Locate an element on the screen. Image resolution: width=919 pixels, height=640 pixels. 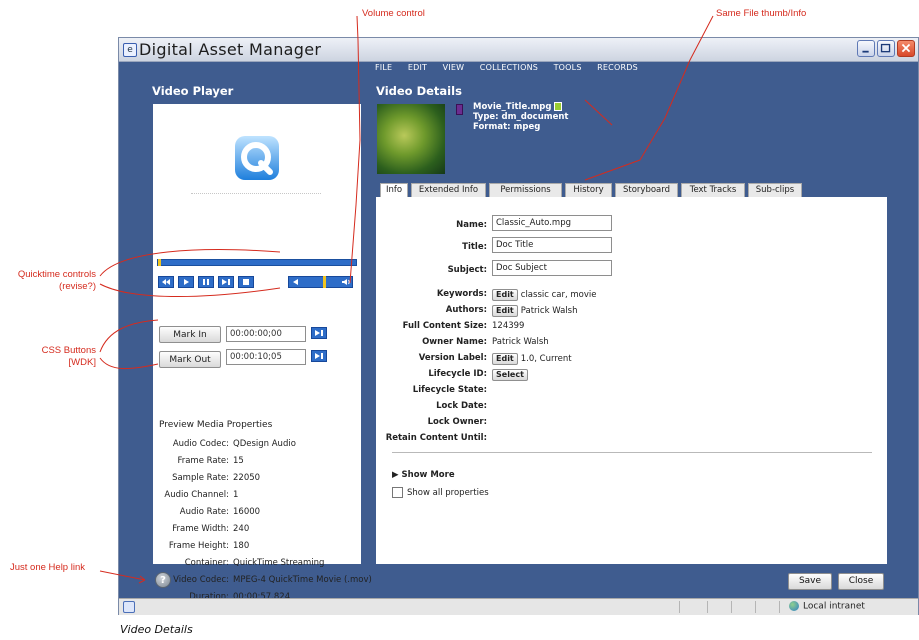
pause-icon is located at coordinates (206, 282).